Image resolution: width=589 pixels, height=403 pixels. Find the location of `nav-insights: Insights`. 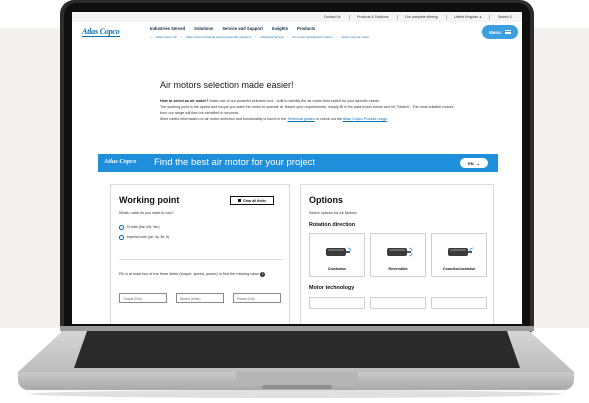

nav-insights: Insights is located at coordinates (280, 28).